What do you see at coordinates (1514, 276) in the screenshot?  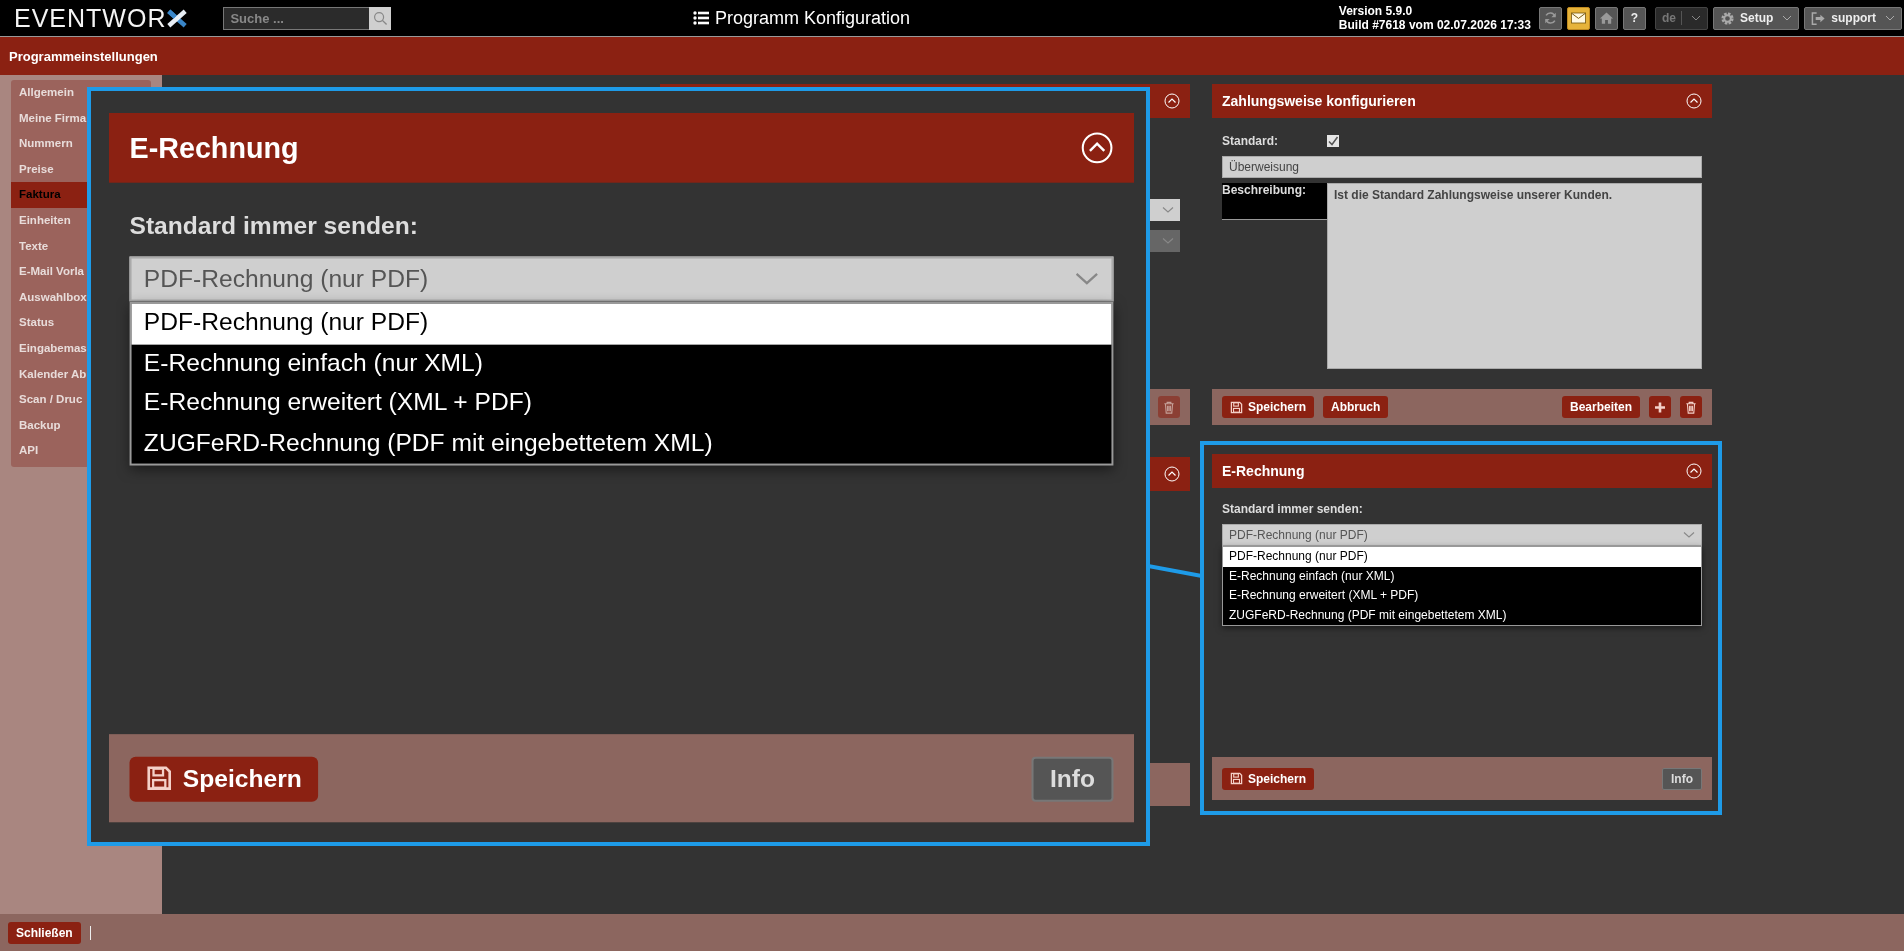 I see `description-textarea: Ist die Standard Zahlungsweise unserer Kunden.` at bounding box center [1514, 276].